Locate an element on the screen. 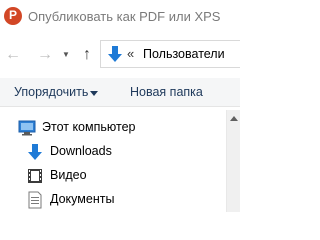 The image size is (320, 240). chevron-down-icon: ▼ is located at coordinates (66, 54).